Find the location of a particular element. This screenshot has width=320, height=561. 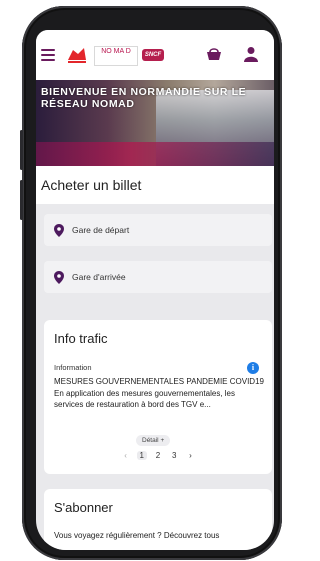

arrival-station-field: Gare d'arrivée is located at coordinates (158, 277).